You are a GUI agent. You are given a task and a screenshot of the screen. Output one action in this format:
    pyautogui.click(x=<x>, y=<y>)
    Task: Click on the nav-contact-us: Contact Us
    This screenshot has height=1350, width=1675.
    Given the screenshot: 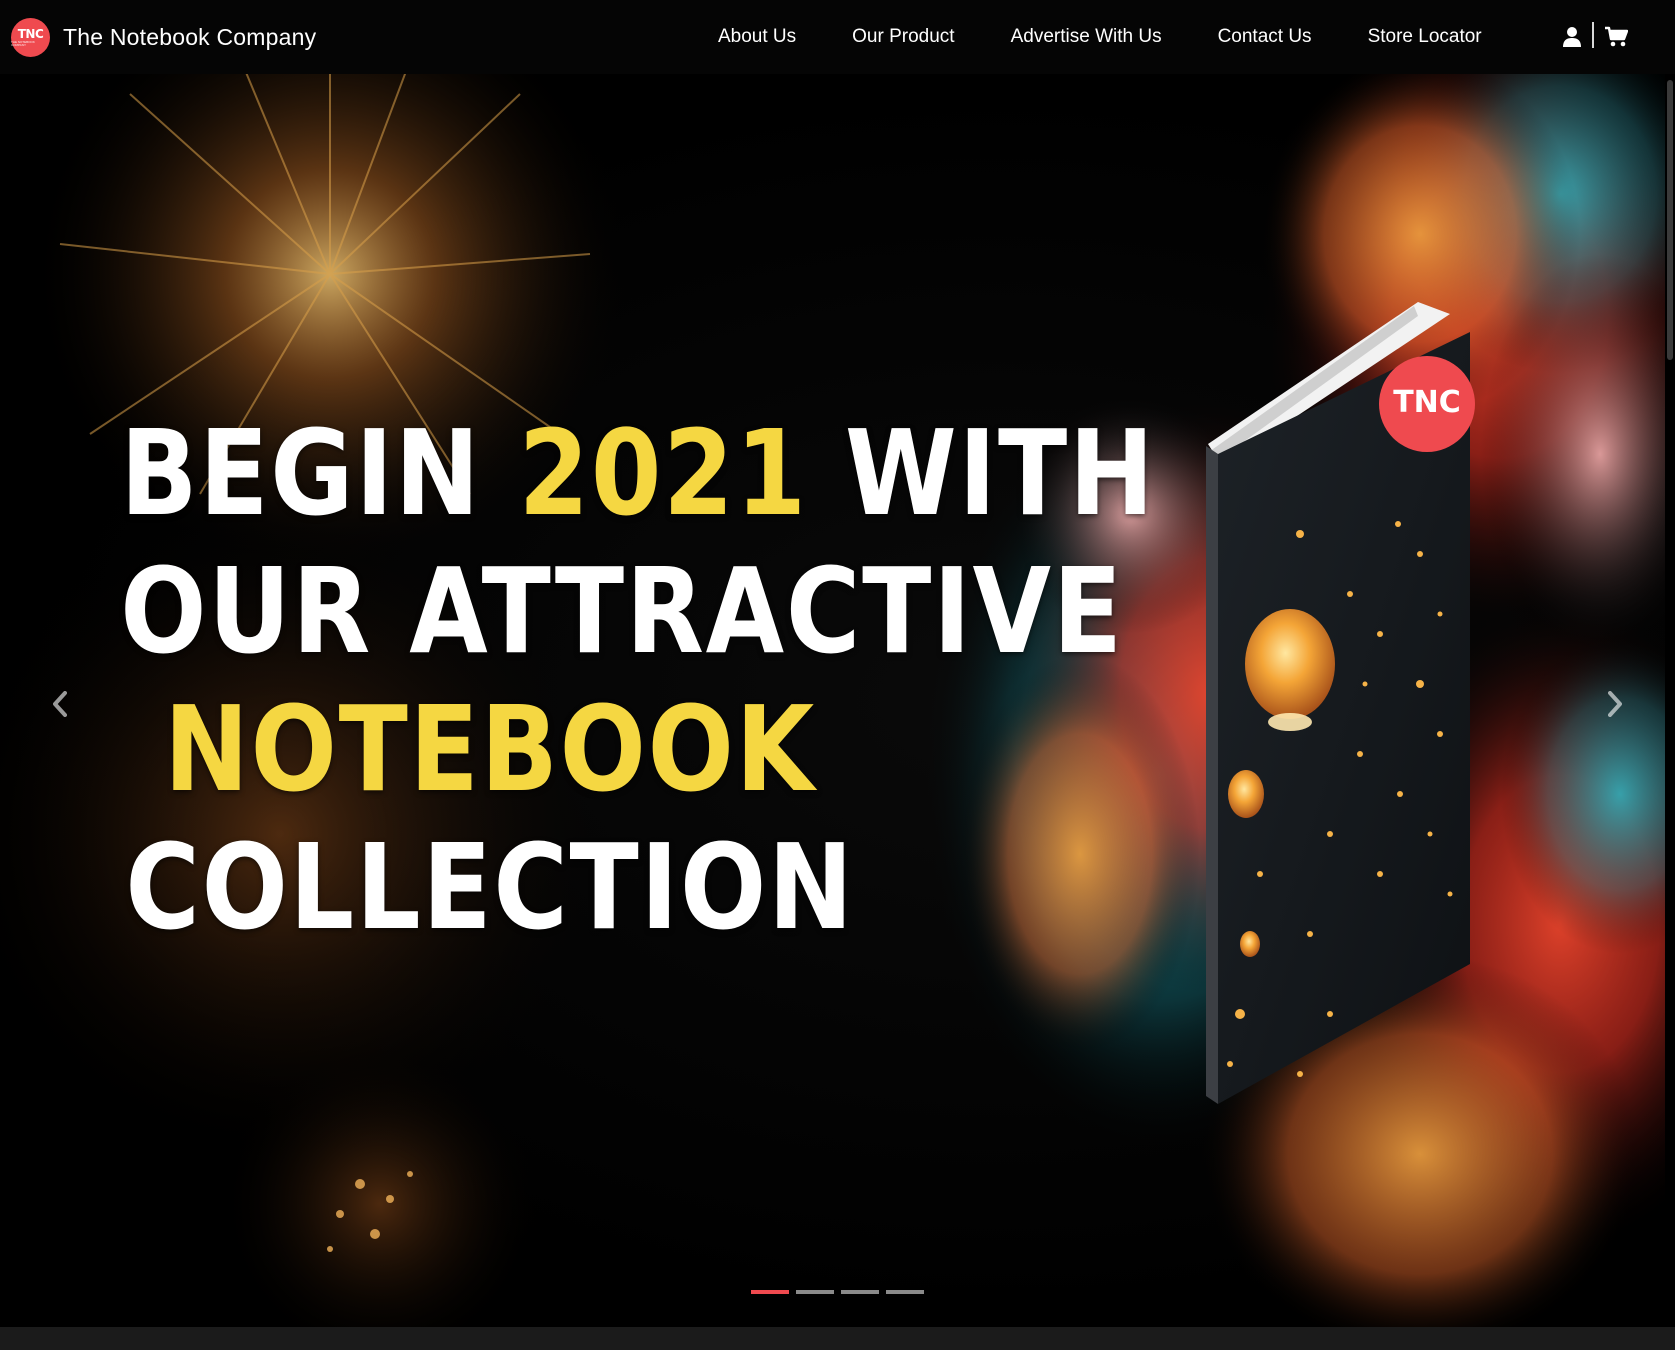 What is the action you would take?
    pyautogui.click(x=1265, y=37)
    